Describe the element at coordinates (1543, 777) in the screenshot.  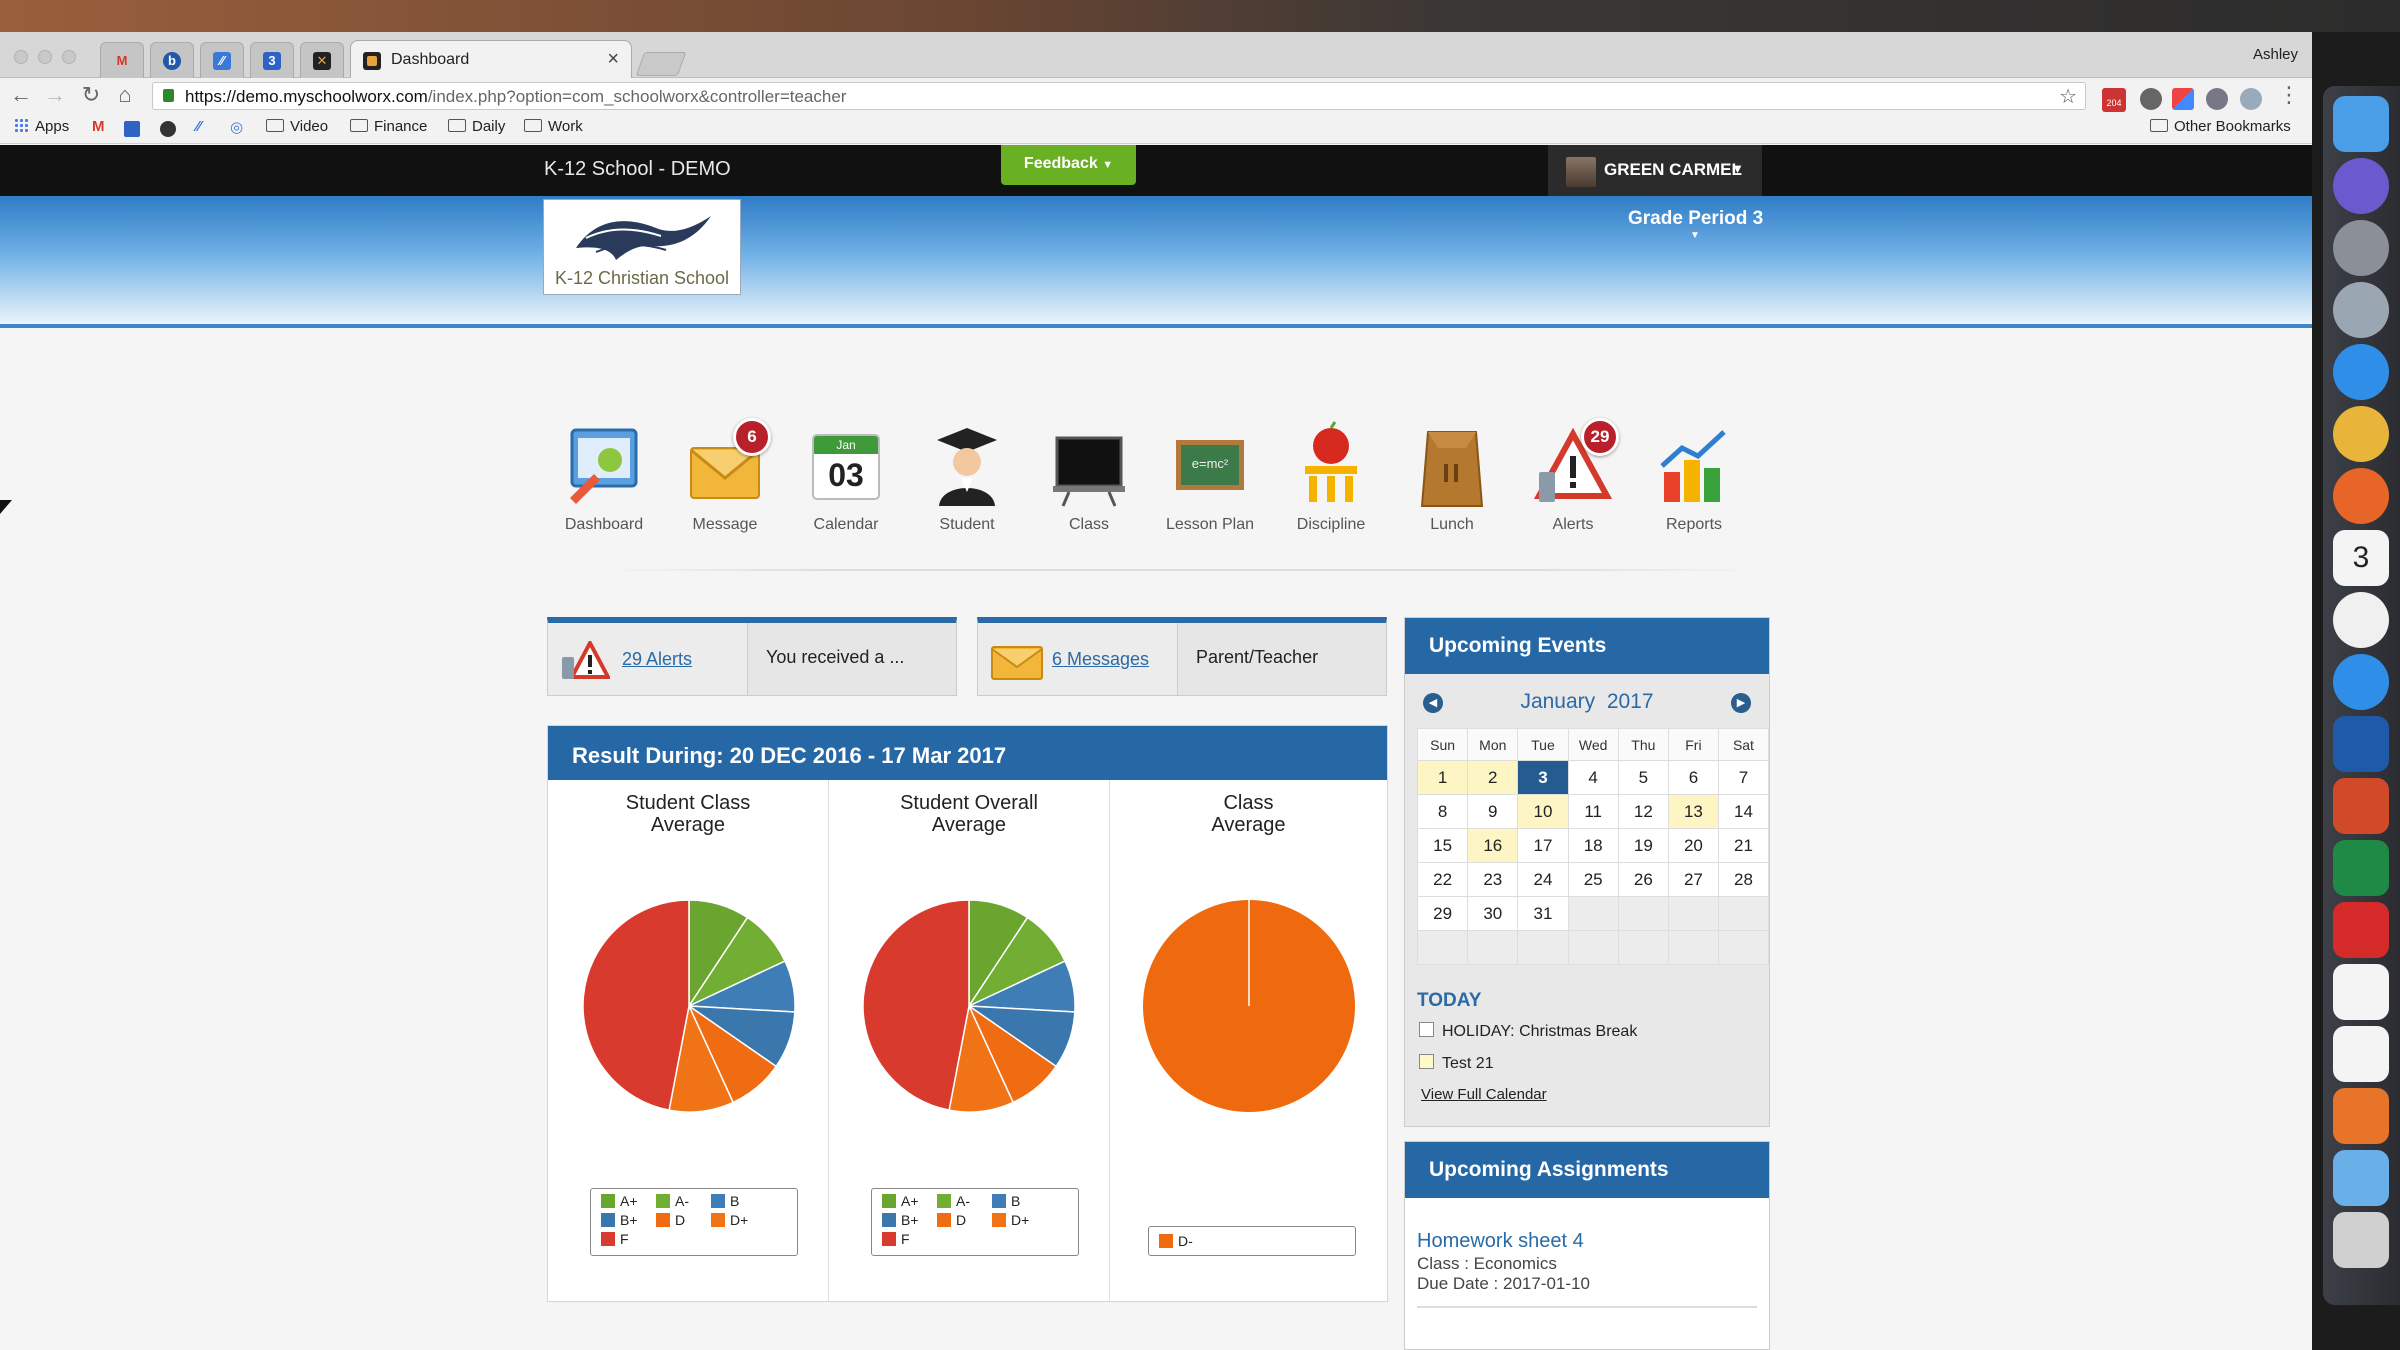
I see `calendar-day-today: 3` at that location.